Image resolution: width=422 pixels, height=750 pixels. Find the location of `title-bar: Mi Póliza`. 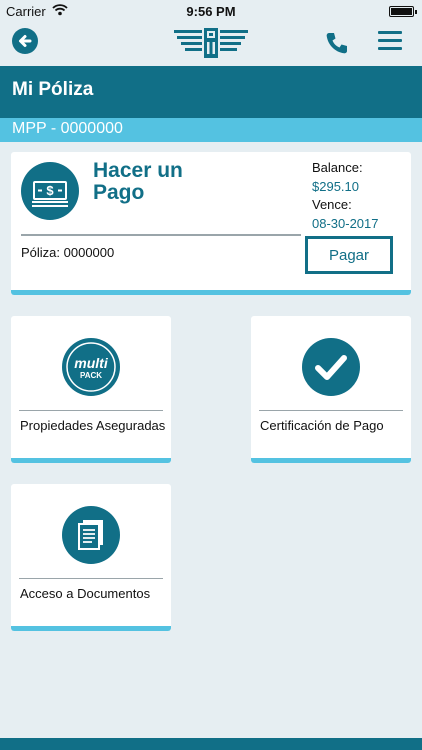

title-bar: Mi Póliza is located at coordinates (211, 92).